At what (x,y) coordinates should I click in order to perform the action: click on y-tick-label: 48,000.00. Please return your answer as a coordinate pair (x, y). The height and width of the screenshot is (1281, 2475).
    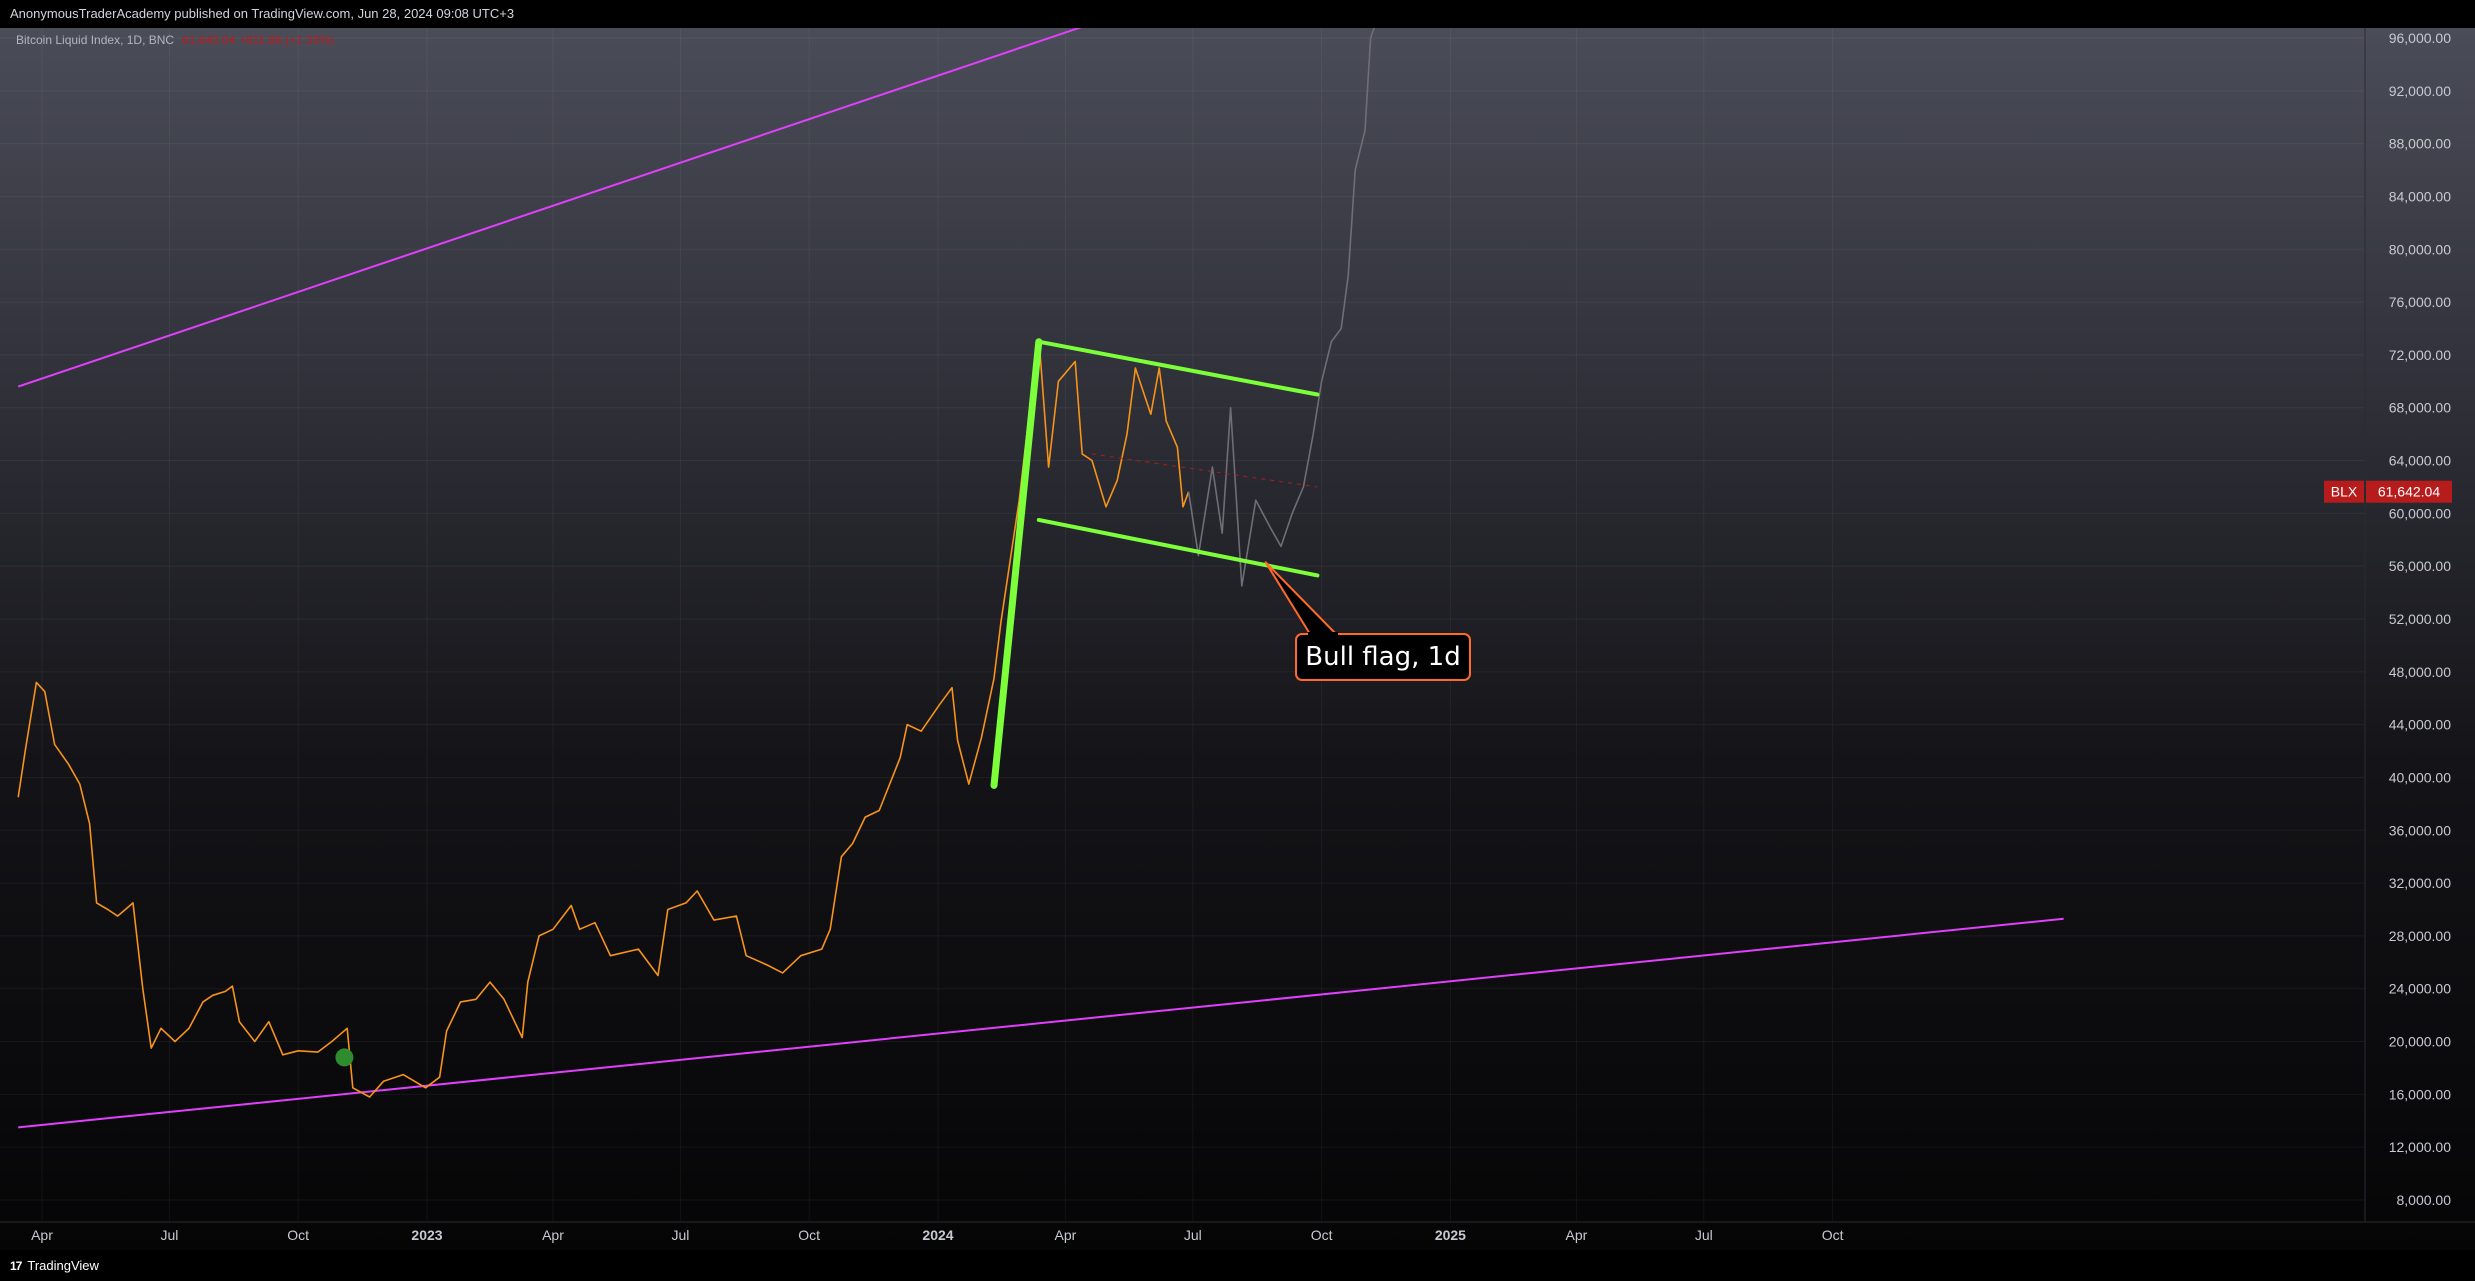
    Looking at the image, I should click on (2420, 672).